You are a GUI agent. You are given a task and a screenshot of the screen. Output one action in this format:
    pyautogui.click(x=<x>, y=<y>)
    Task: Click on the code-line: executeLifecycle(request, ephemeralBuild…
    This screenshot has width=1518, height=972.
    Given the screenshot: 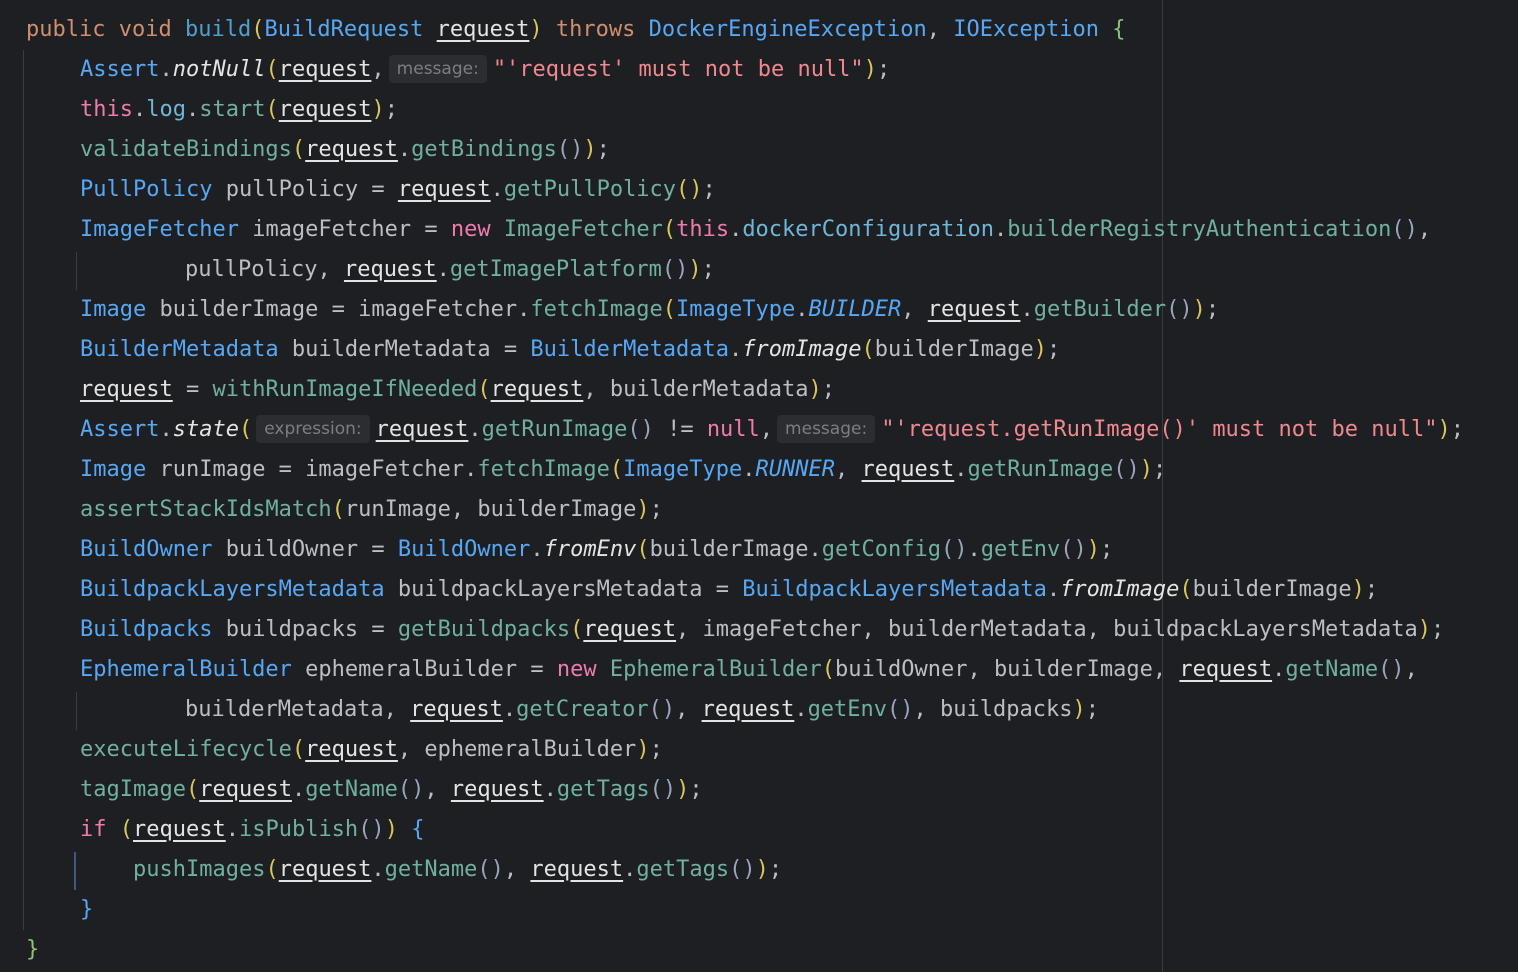 What is the action you would take?
    pyautogui.click(x=371, y=750)
    